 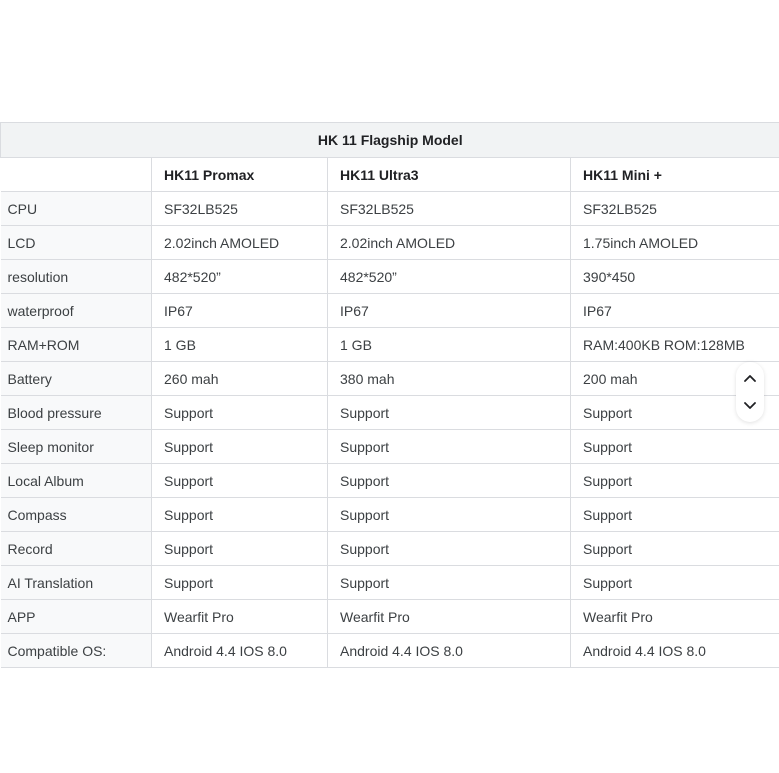 I want to click on row-label: RAM+ROM, so click(x=76, y=344).